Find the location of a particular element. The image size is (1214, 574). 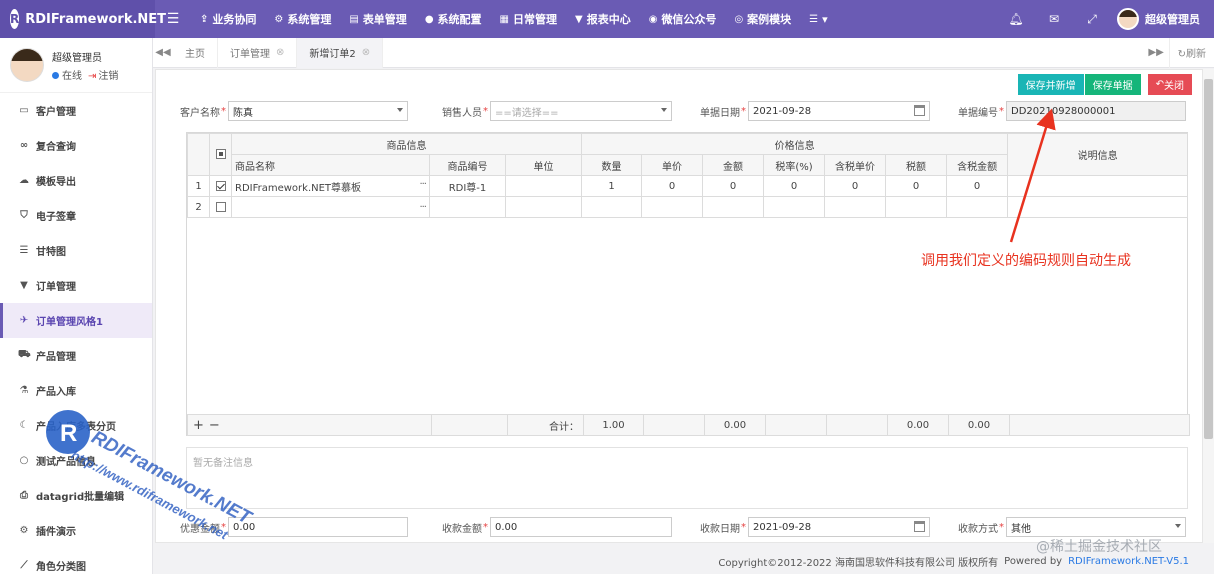

tab-new-order-2: 新增订单2 ⊗ is located at coordinates (340, 52).